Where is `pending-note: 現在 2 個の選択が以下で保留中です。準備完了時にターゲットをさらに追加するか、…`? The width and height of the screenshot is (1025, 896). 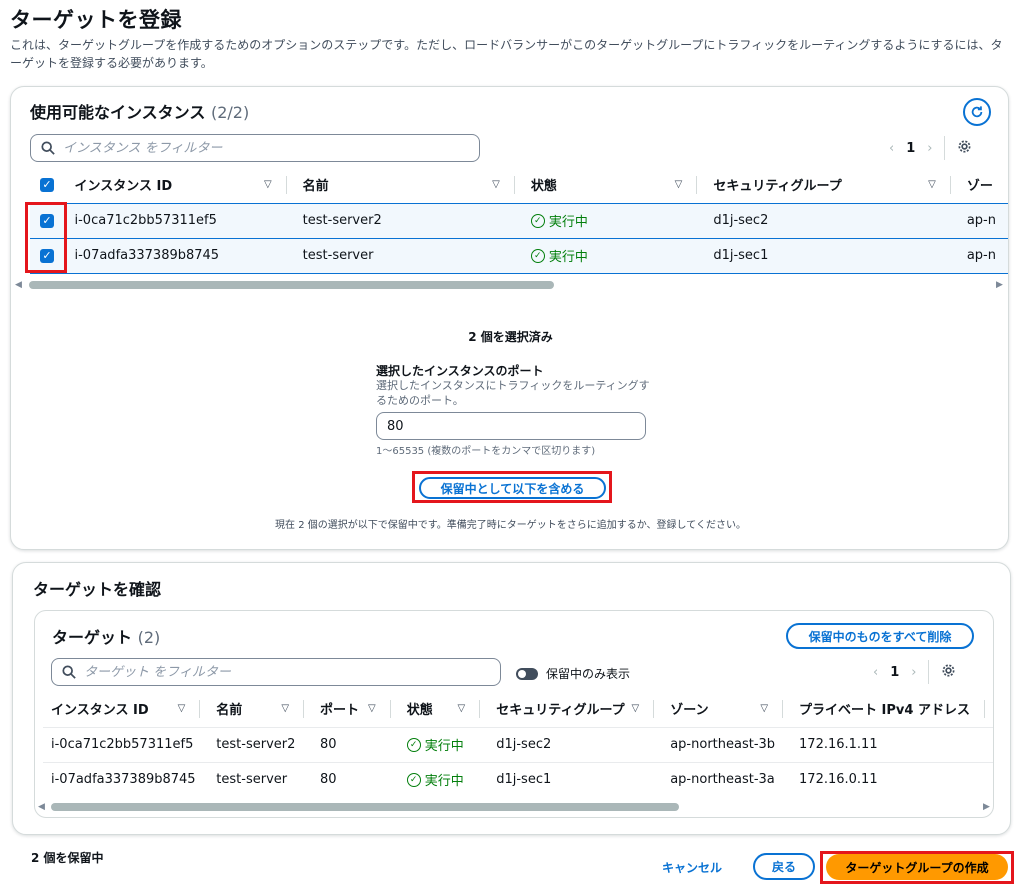 pending-note: 現在 2 個の選択が以下で保留中です。準備完了時にターゲットをさらに追加するか、… is located at coordinates (510, 525).